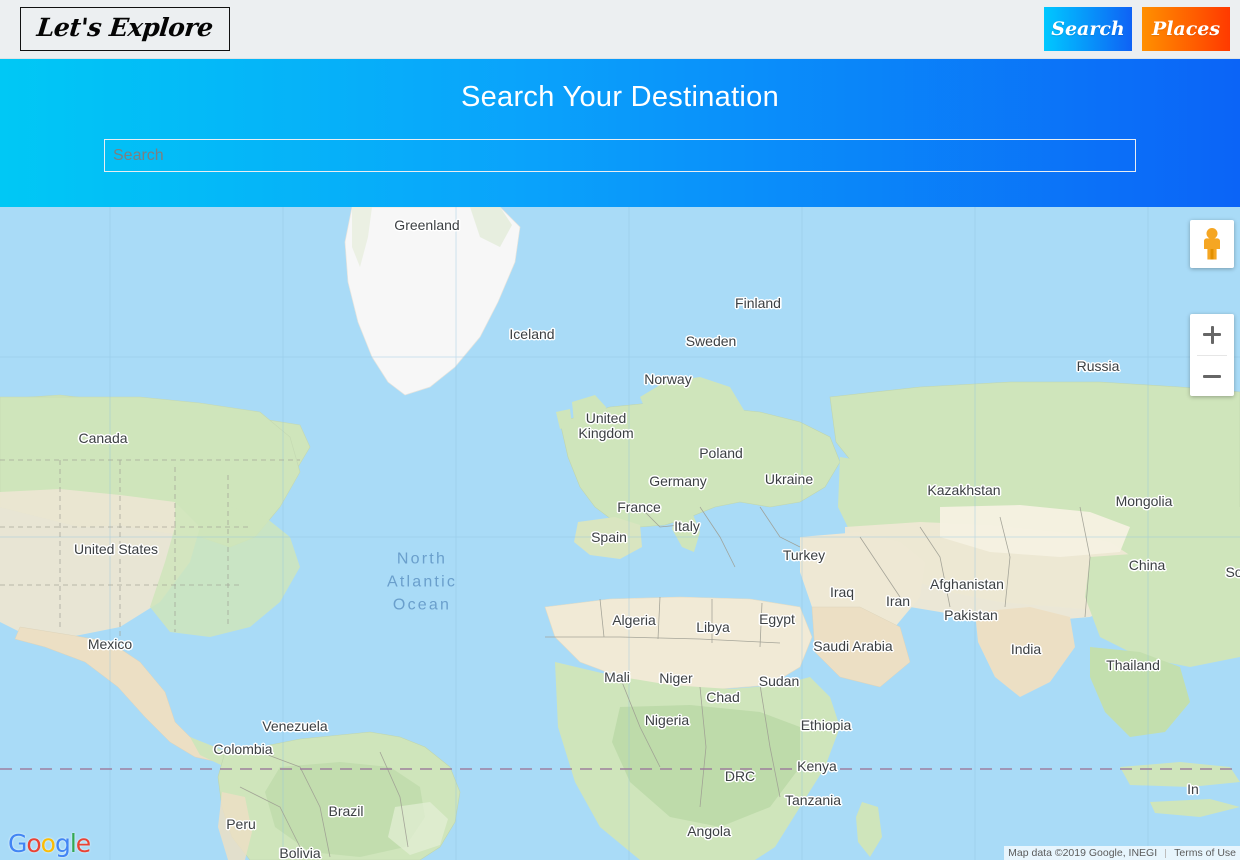  Describe the element at coordinates (1137, 29) in the screenshot. I see `header-actions: Search Places` at that location.